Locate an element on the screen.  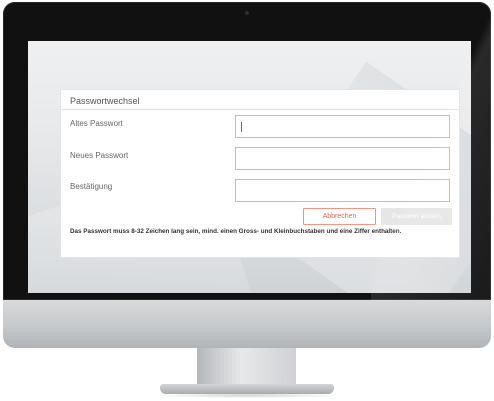
stand-shadow is located at coordinates (247, 395).